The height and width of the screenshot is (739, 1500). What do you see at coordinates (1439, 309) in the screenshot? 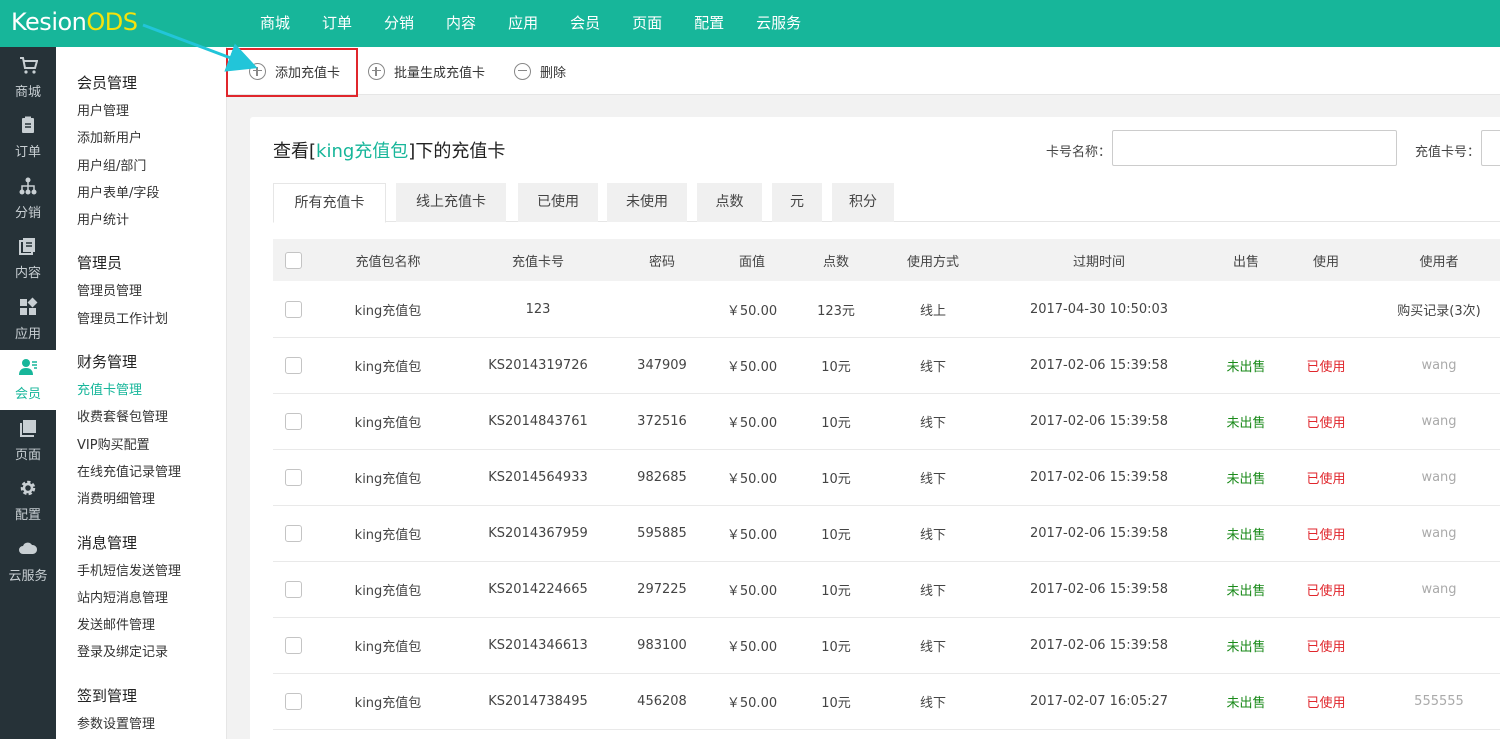
I see `purchase-record-link: 购买记录(3次)` at bounding box center [1439, 309].